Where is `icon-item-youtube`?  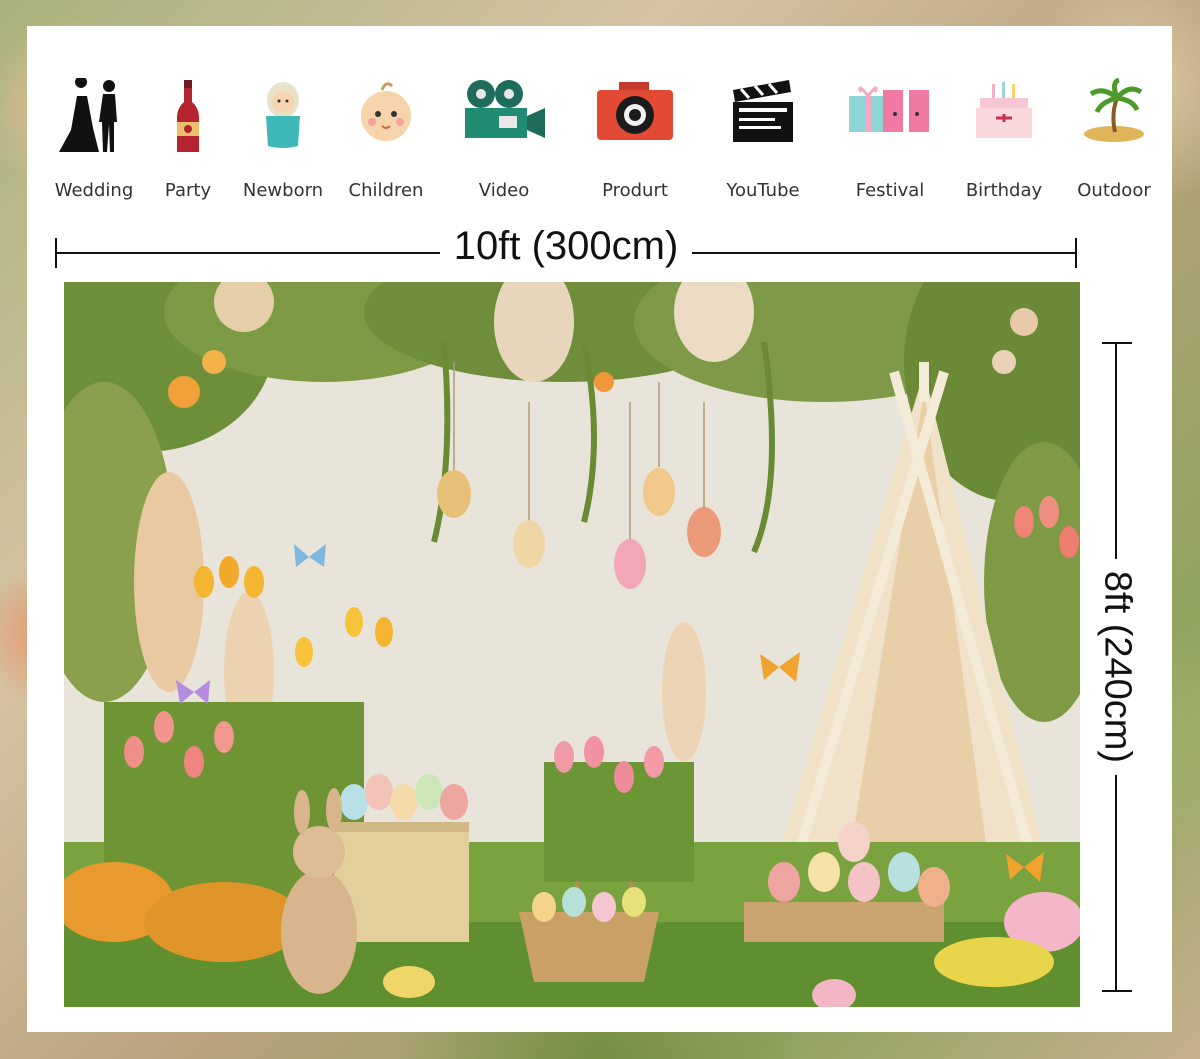
icon-item-youtube is located at coordinates (763, 111).